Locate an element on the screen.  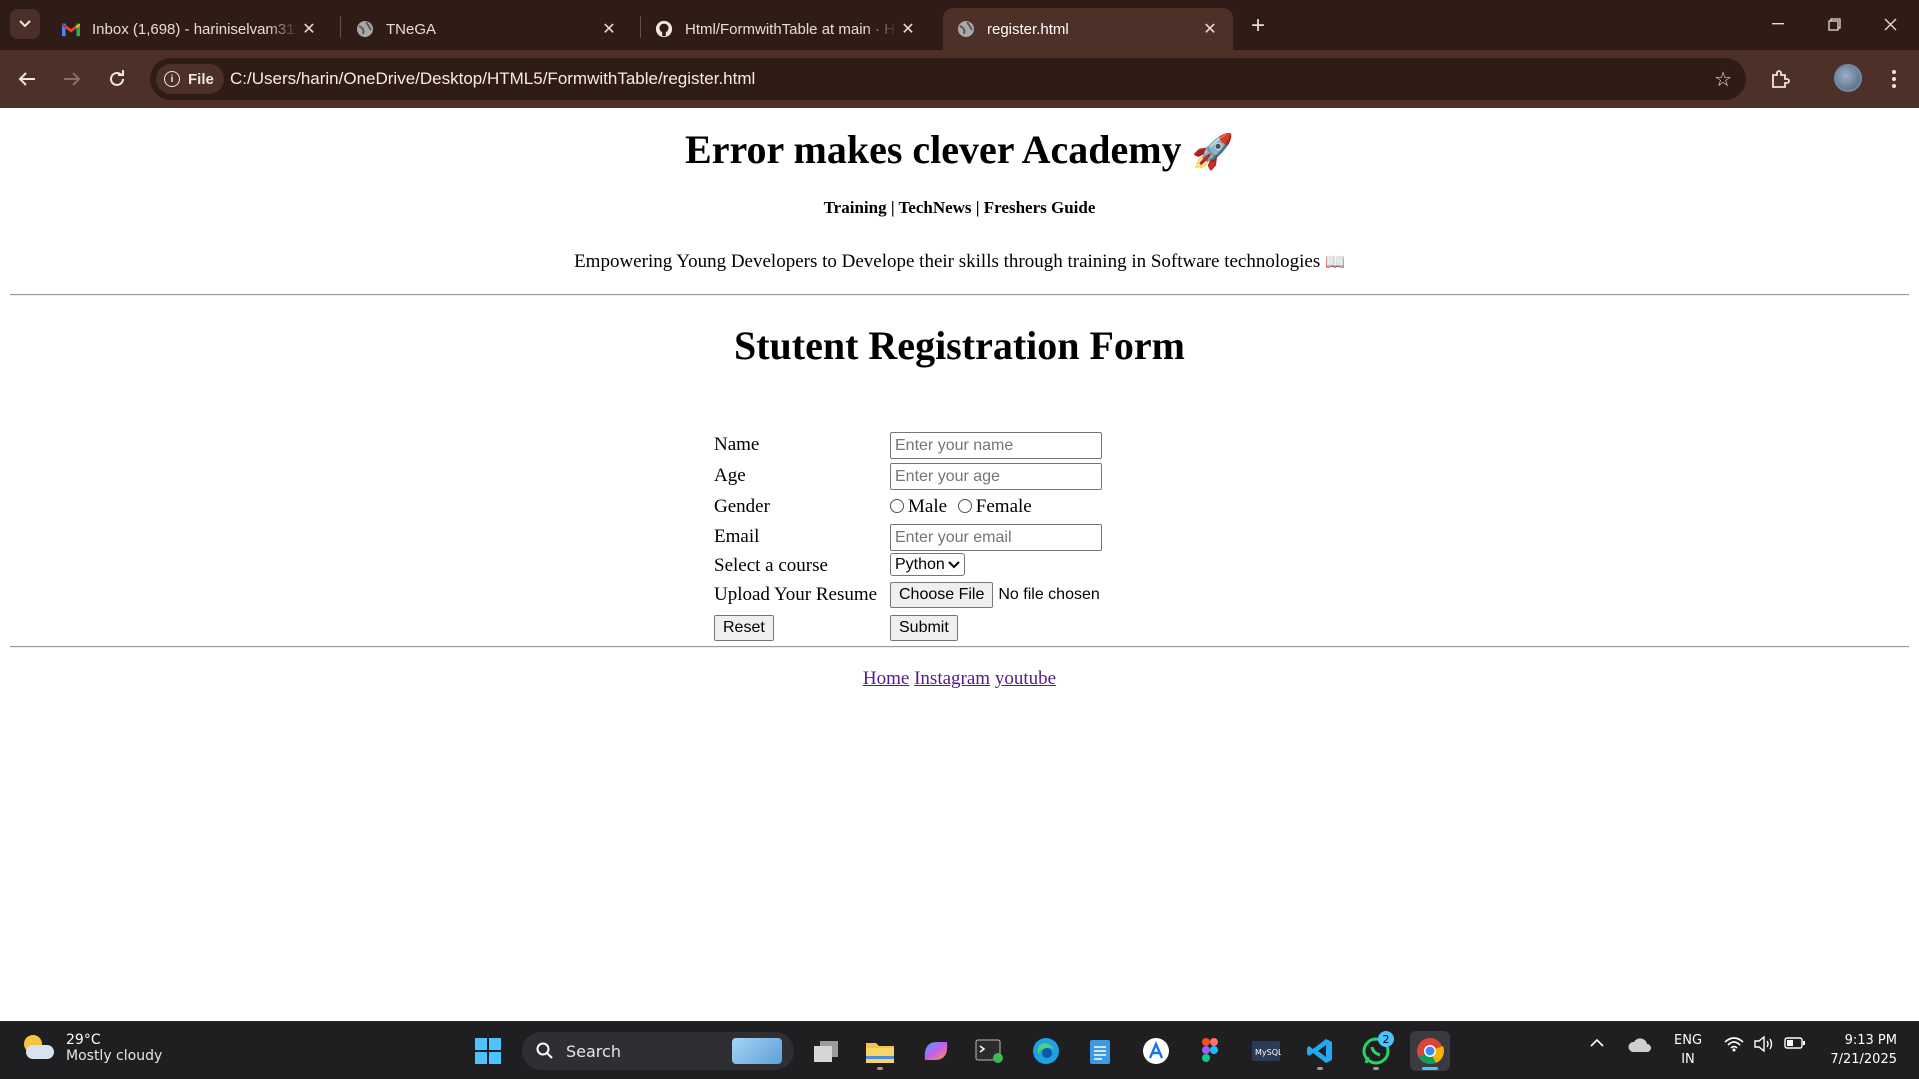
reset-button: Reset is located at coordinates (744, 628).